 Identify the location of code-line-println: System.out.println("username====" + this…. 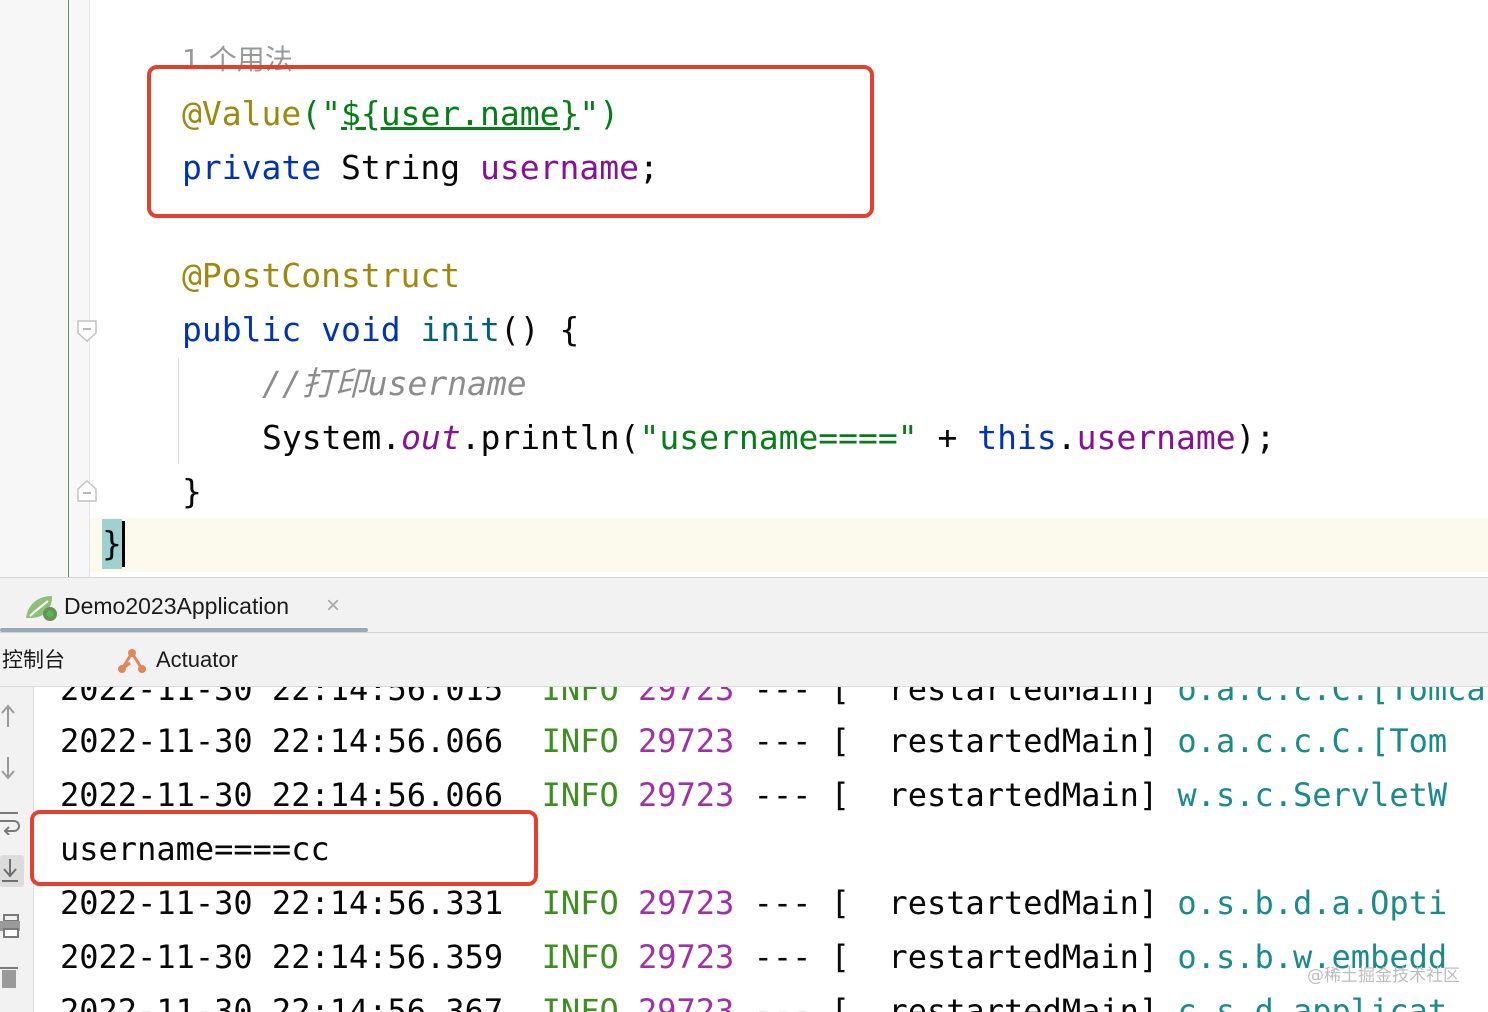
(768, 438).